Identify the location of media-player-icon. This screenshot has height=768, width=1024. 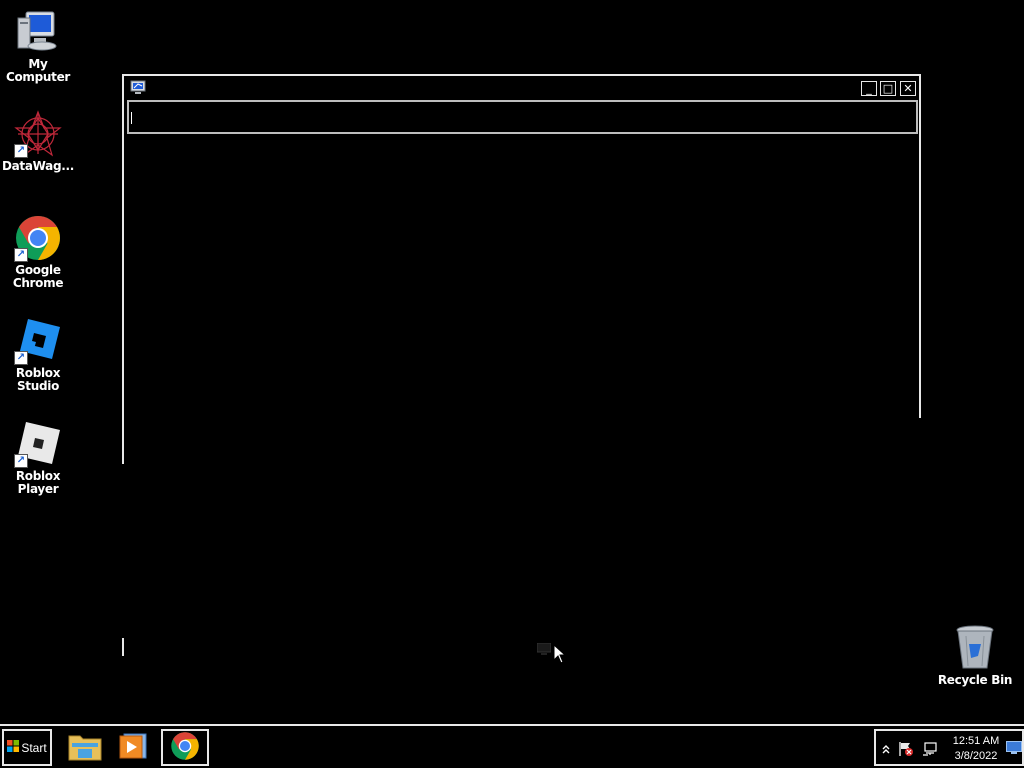
(133, 748).